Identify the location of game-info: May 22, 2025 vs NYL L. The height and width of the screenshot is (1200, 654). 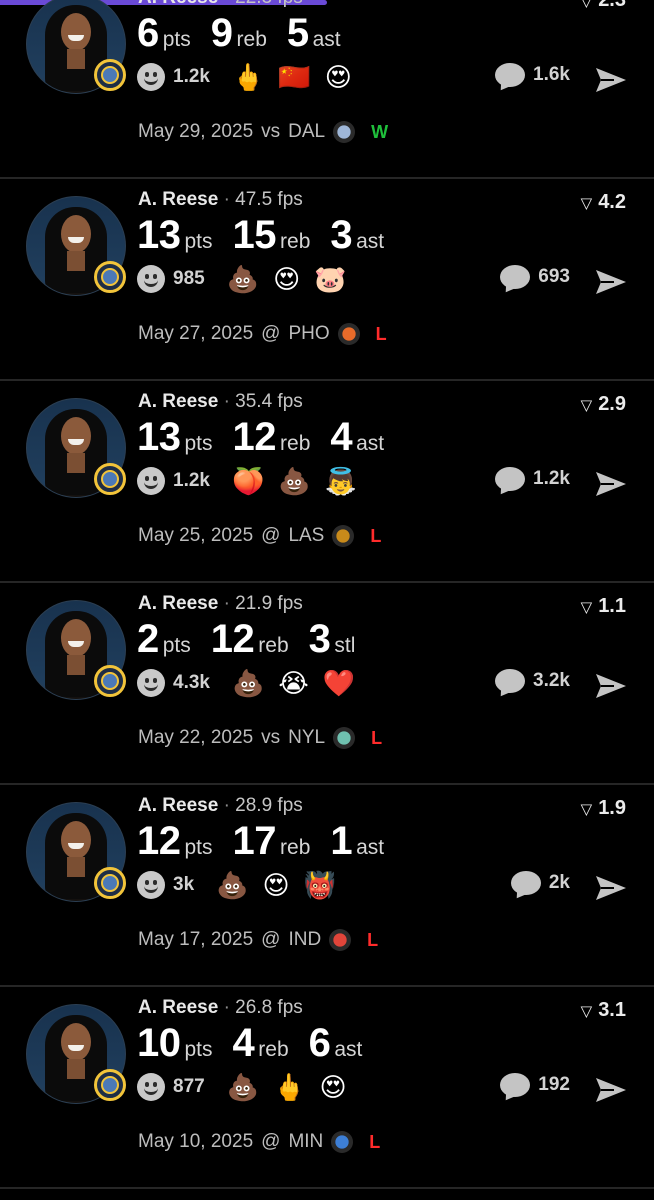
(260, 738).